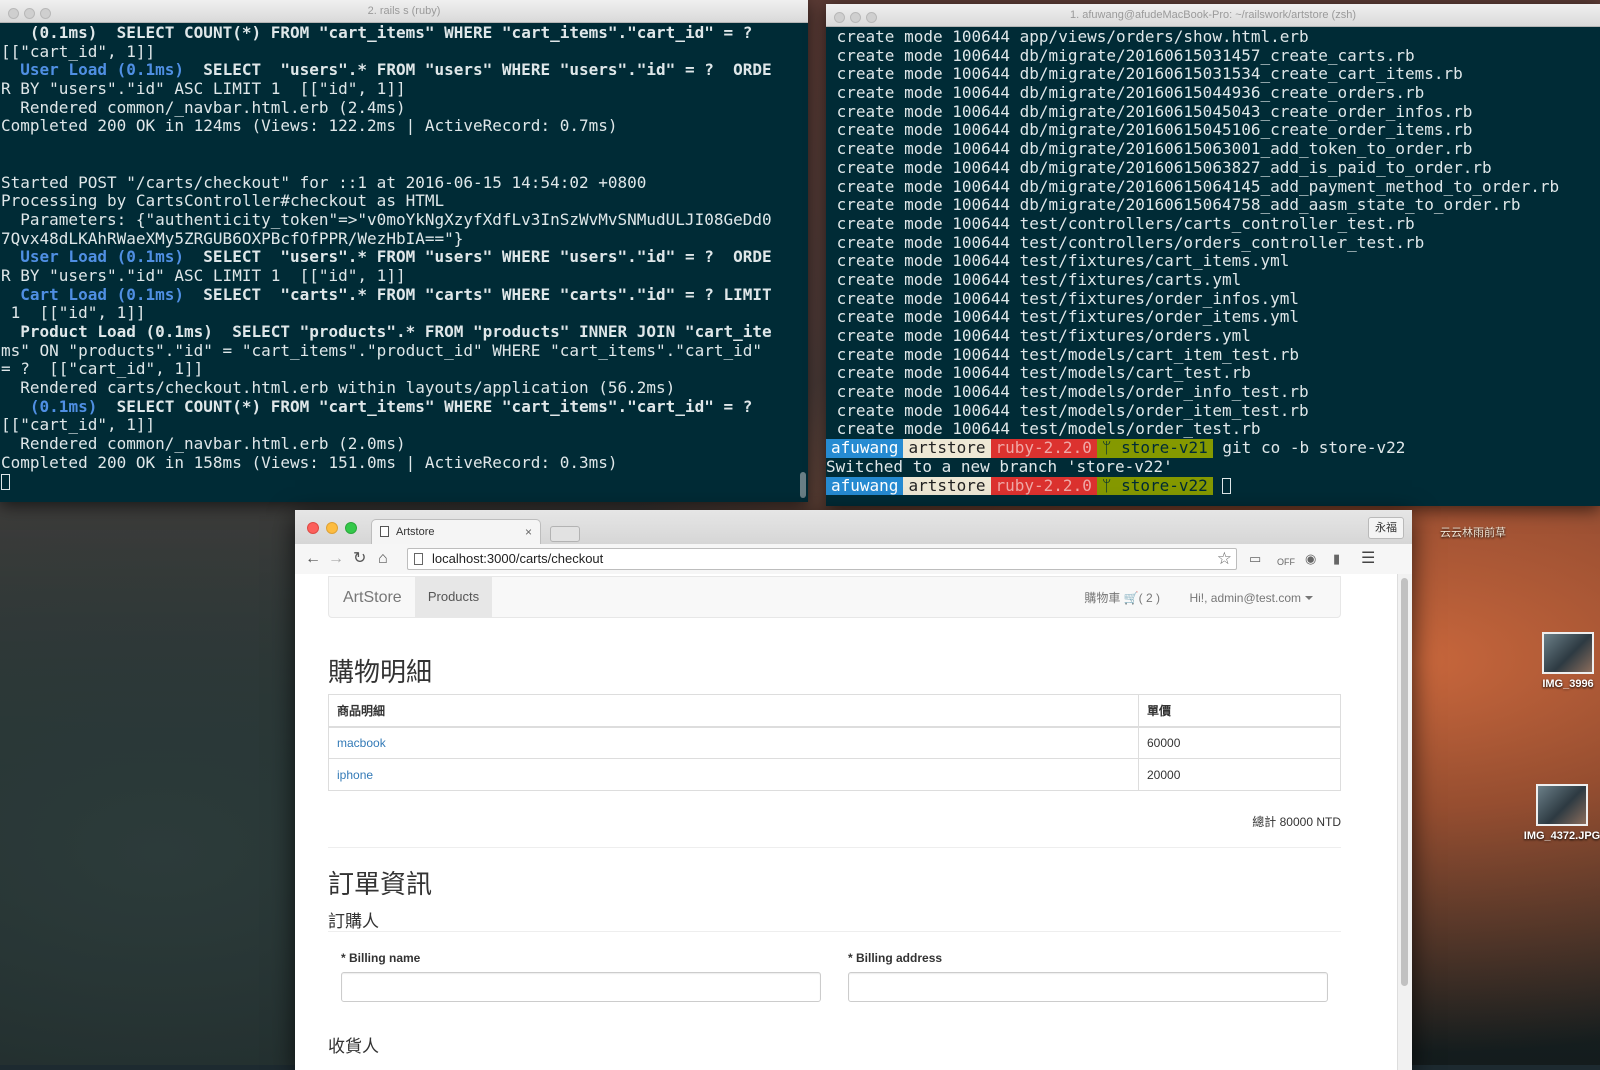  I want to click on reload-icon: ↻, so click(359, 559).